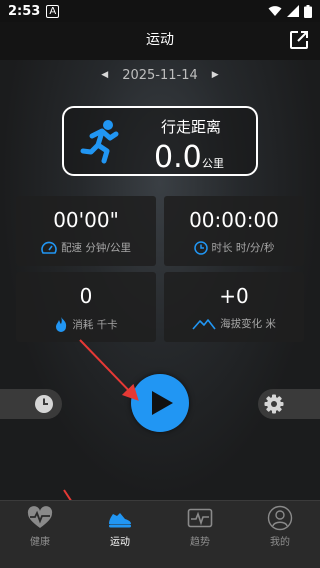  Describe the element at coordinates (40, 517) in the screenshot. I see `heart-pulse-icon` at that location.